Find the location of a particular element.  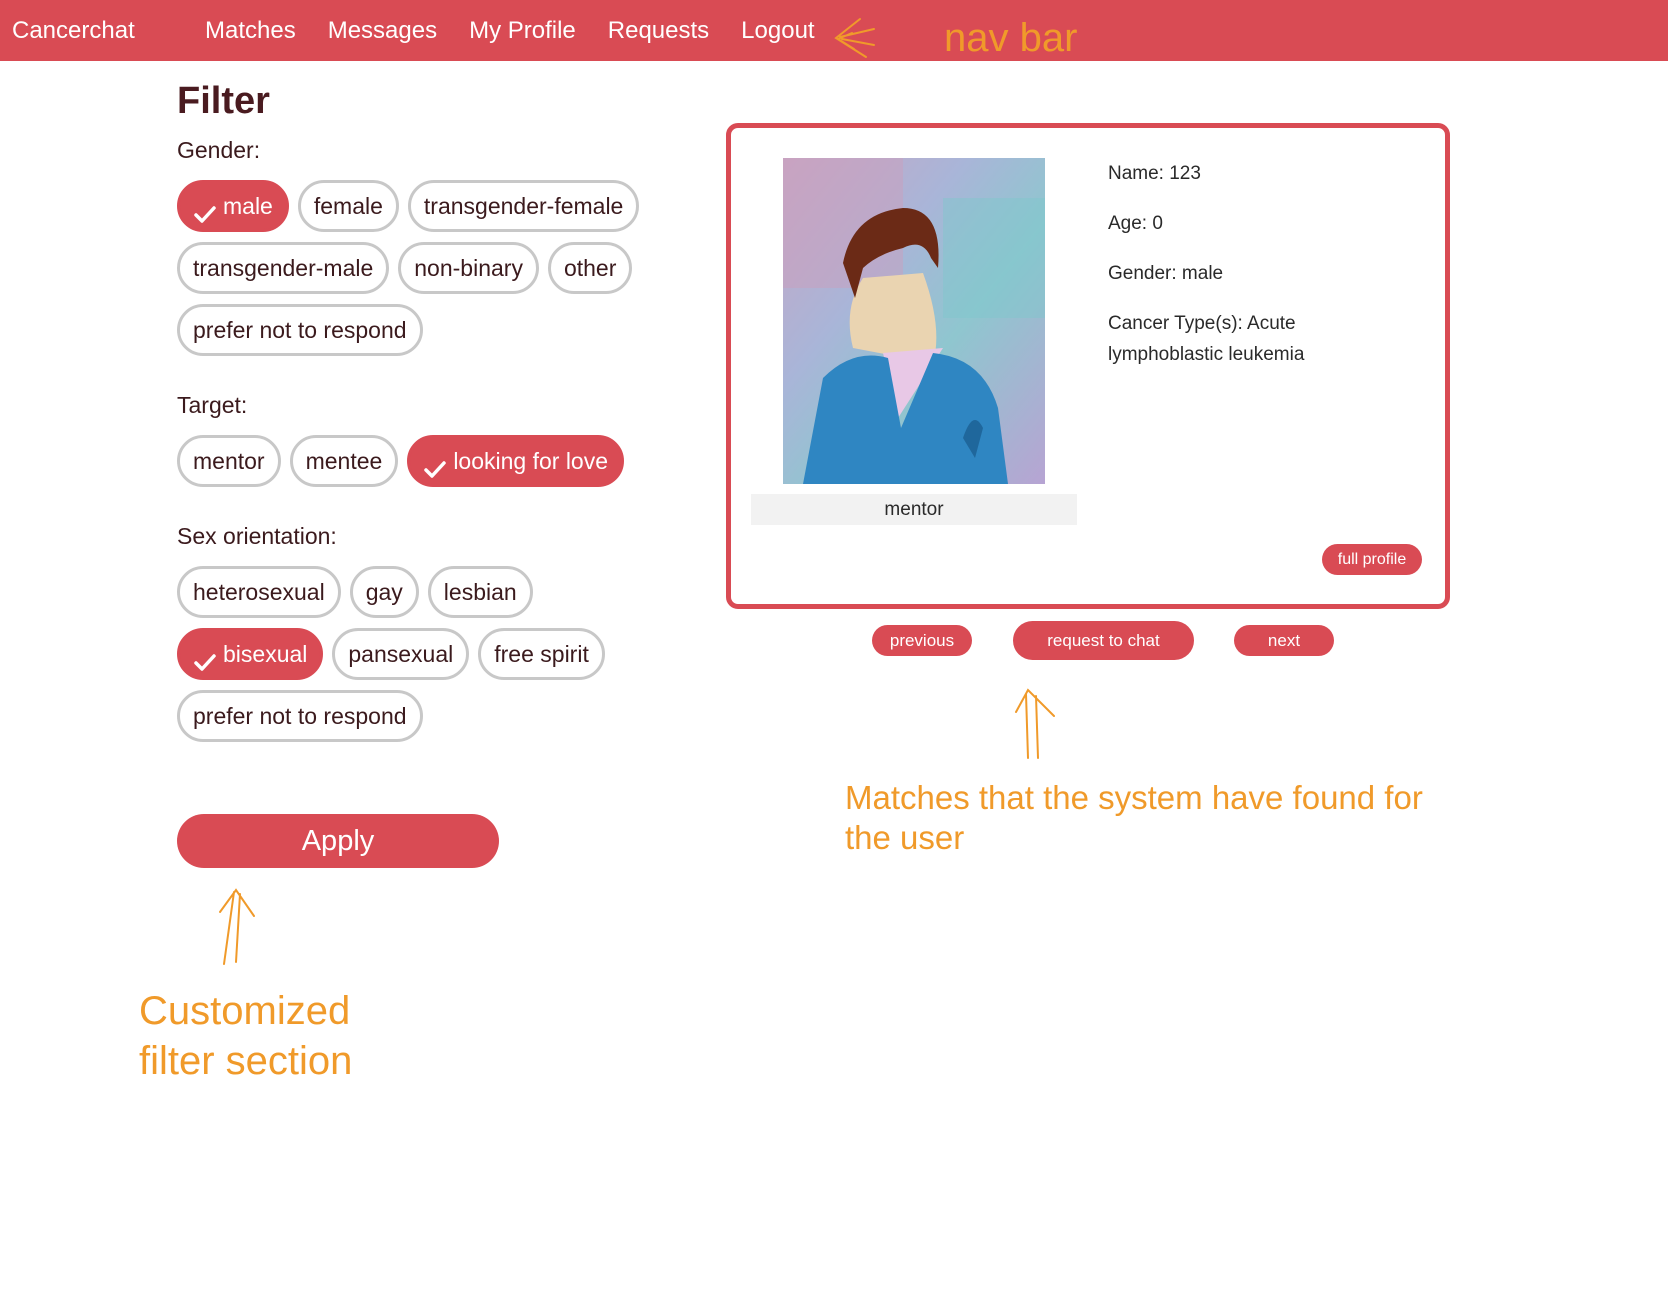

match-gender: Gender: male is located at coordinates (1166, 273).